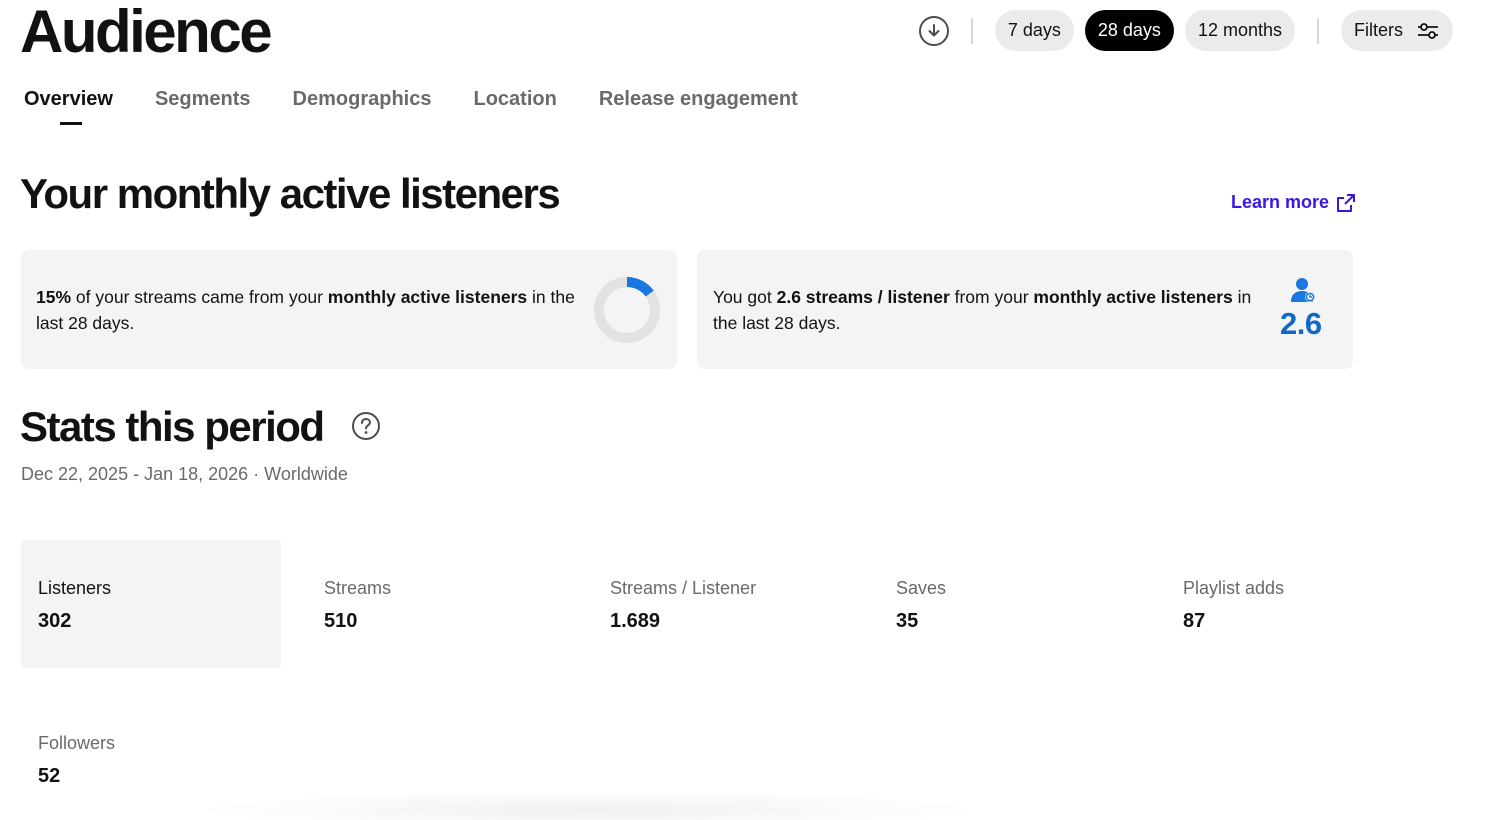  What do you see at coordinates (199, 297) in the screenshot?
I see `card-text-part: of your streams came from your` at bounding box center [199, 297].